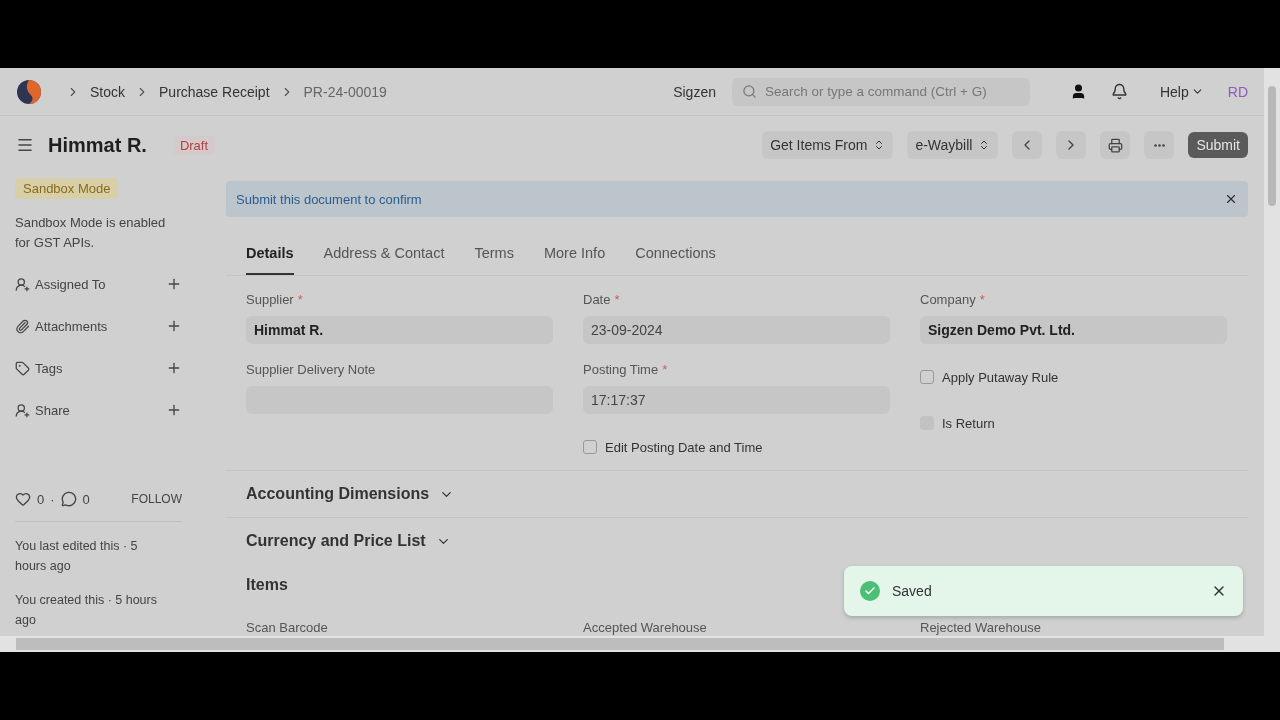  What do you see at coordinates (53, 410) in the screenshot?
I see `sidebar-label: Share` at bounding box center [53, 410].